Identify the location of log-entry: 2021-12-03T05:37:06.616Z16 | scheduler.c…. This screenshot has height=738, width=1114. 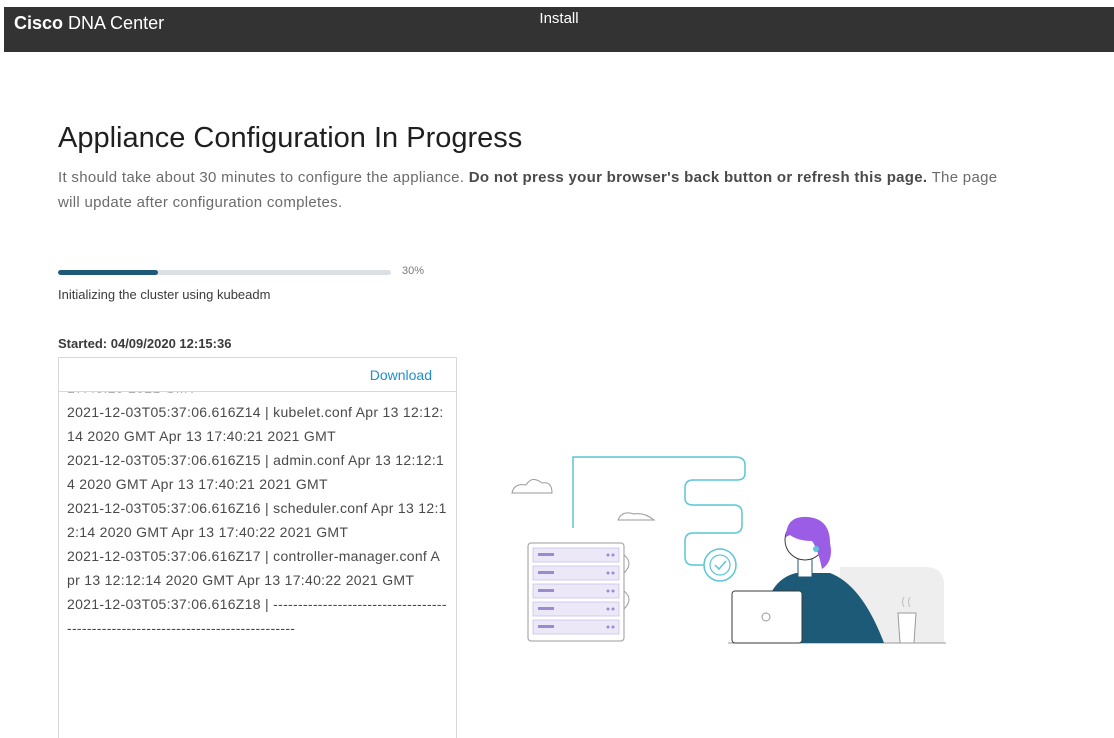
(257, 520).